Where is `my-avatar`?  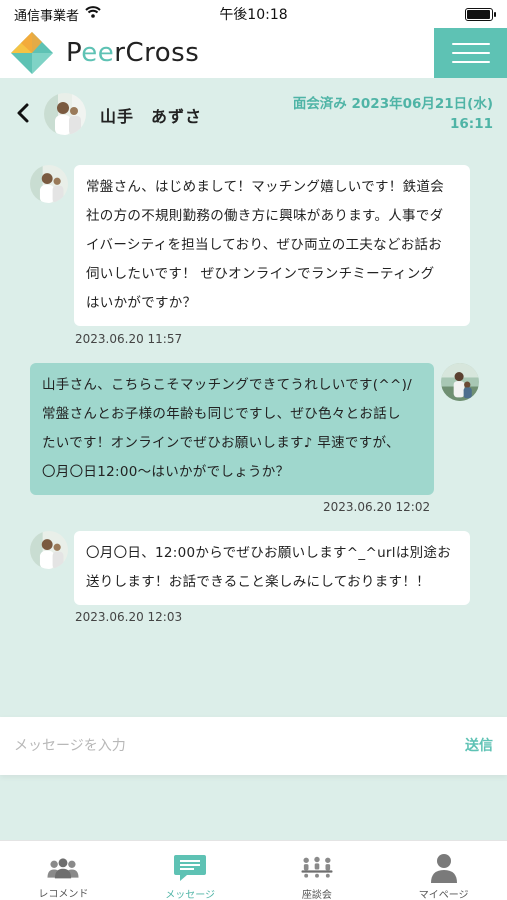 my-avatar is located at coordinates (460, 382).